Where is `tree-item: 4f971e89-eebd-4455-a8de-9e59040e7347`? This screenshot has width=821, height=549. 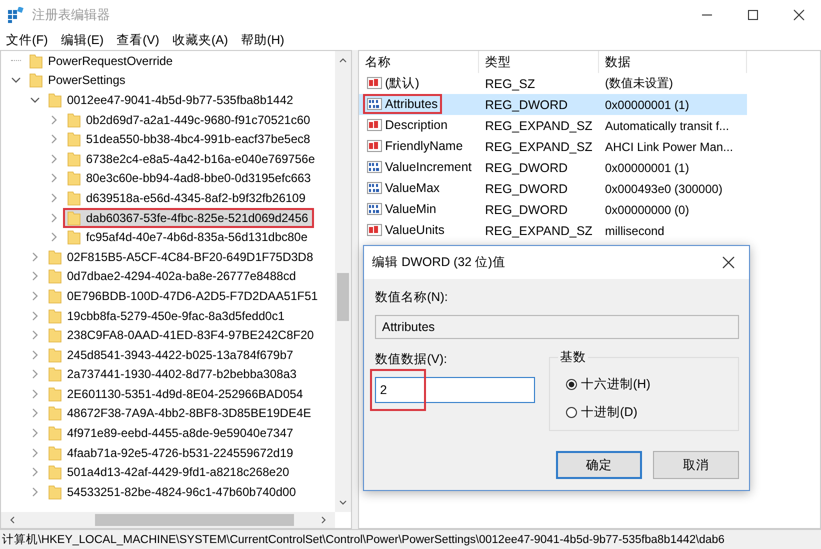 tree-item: 4f971e89-eebd-4455-a8de-9e59040e7347 is located at coordinates (172, 433).